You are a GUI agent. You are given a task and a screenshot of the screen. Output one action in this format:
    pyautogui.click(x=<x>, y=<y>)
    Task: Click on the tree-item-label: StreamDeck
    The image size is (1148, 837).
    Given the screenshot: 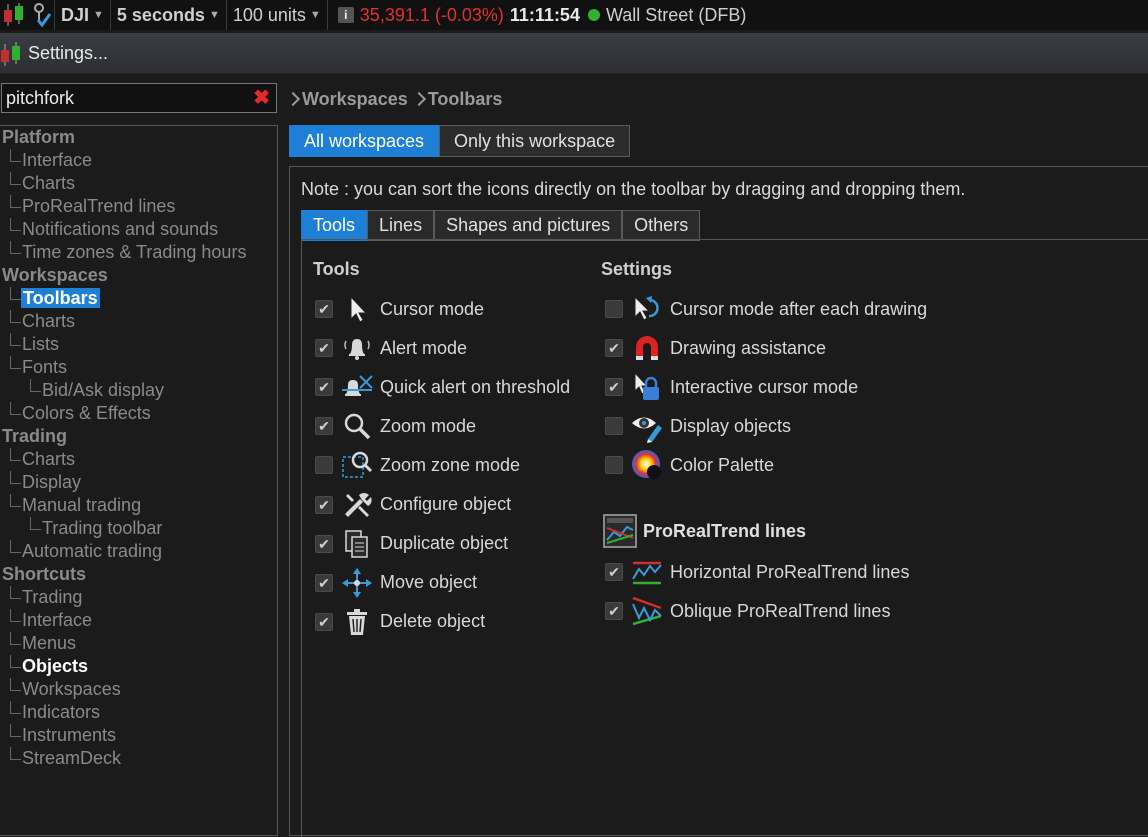 What is the action you would take?
    pyautogui.click(x=72, y=758)
    